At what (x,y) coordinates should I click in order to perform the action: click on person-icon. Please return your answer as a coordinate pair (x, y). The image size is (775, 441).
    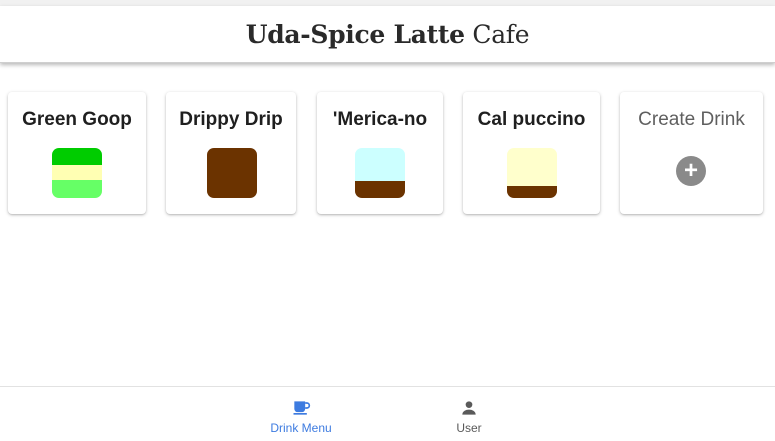
    Looking at the image, I should click on (469, 408).